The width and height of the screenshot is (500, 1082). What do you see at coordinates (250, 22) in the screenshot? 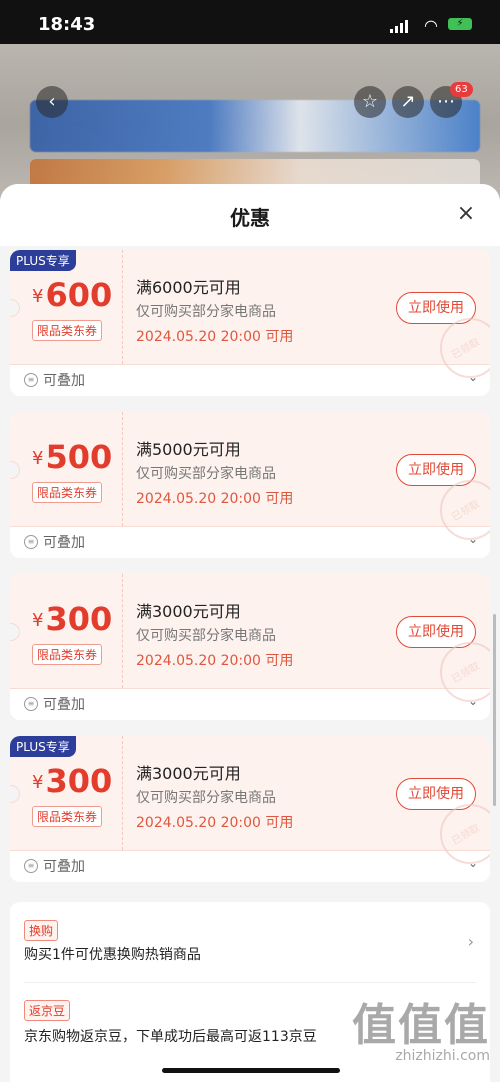
I see `status-bar: 18:43 ◠ ⚡` at bounding box center [250, 22].